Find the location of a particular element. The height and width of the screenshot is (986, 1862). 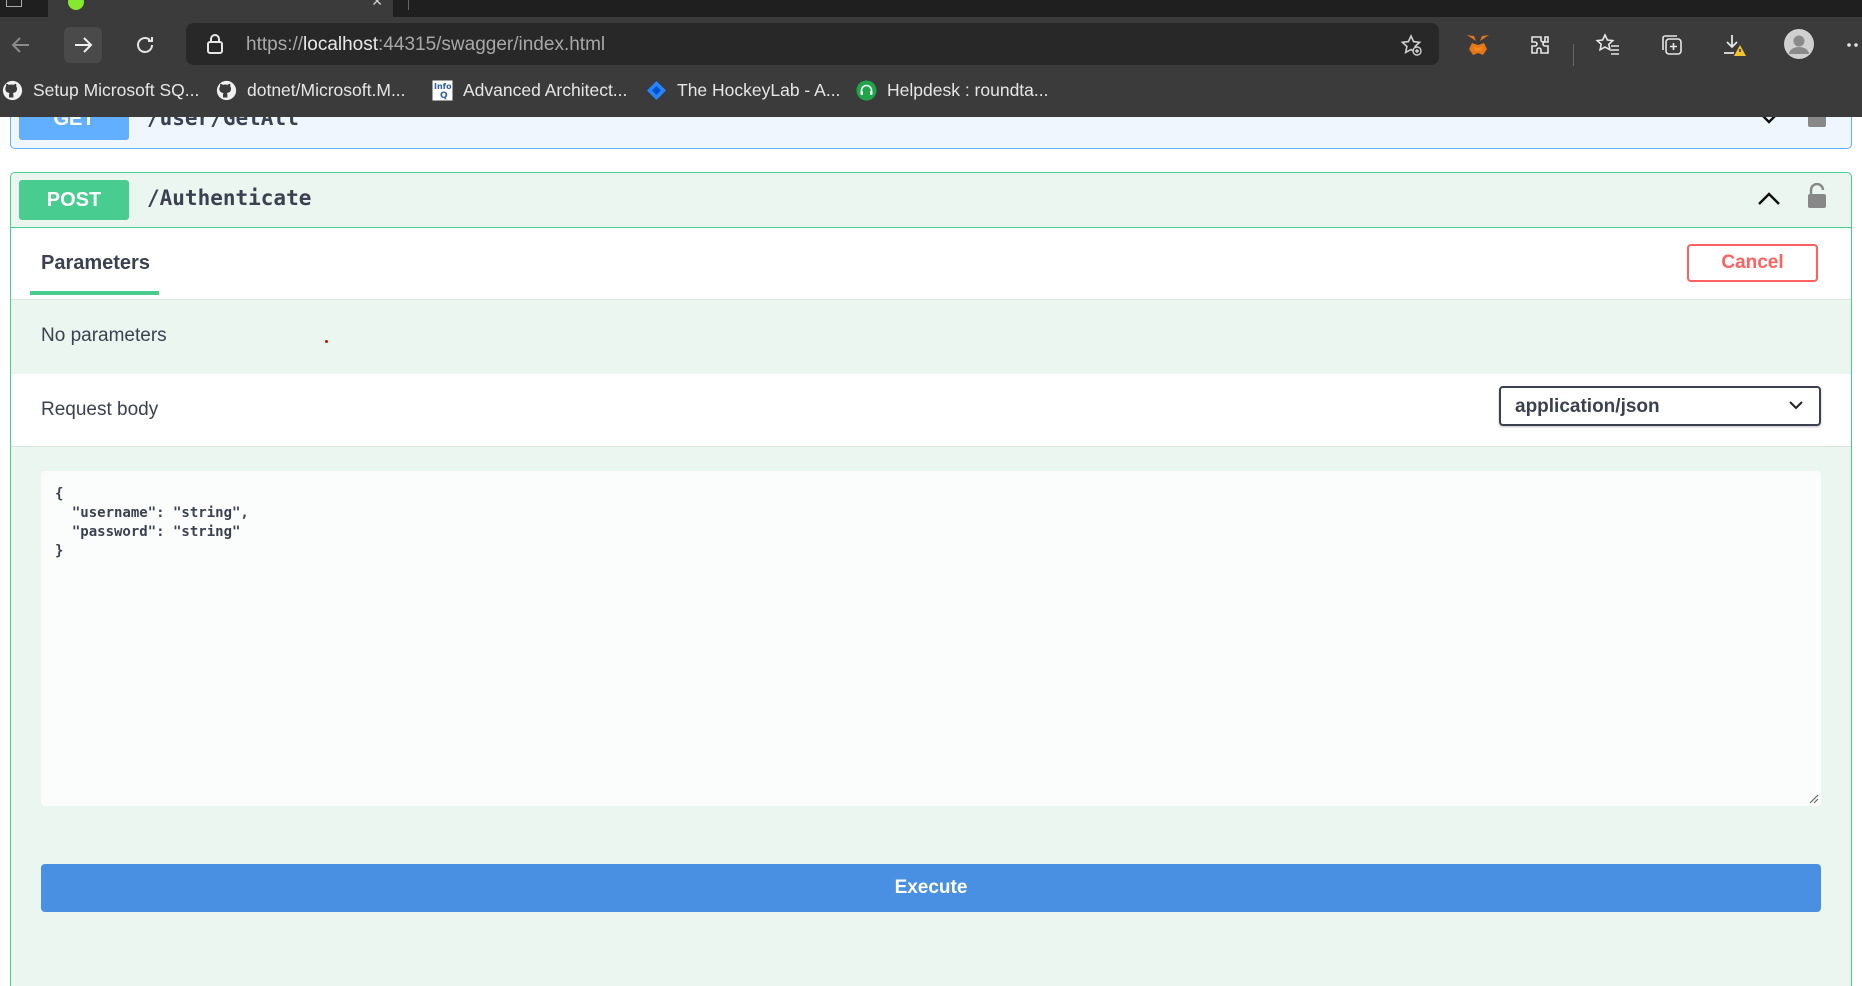

operation-get-user-getall: GET /user/GetAll is located at coordinates (931, 133).